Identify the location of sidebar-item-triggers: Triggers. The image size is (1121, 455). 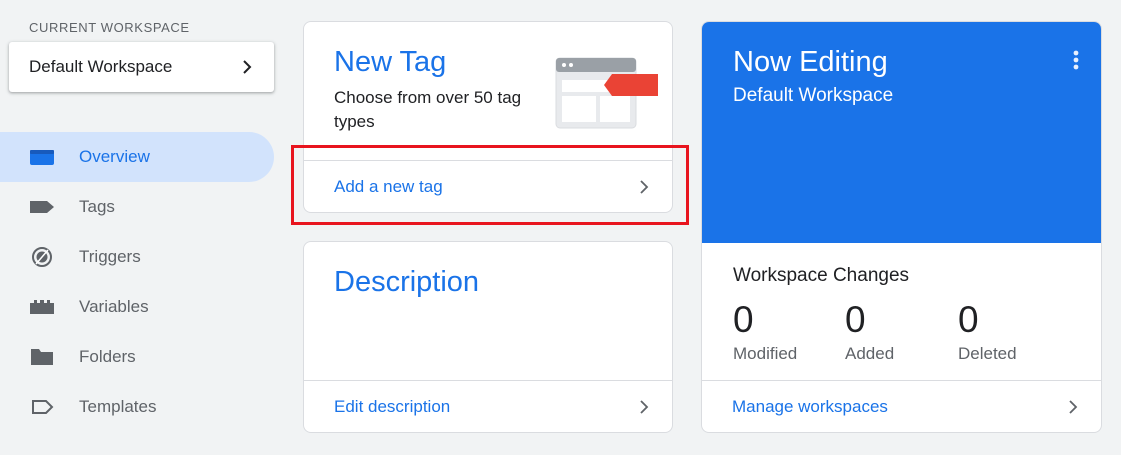
(137, 257).